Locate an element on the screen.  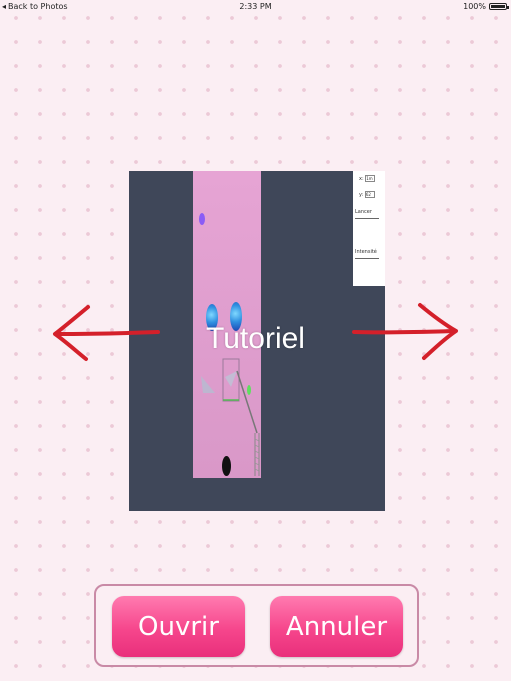
status-bar: ◂ Back to Photos 2:33 PM 100% is located at coordinates (255, 7).